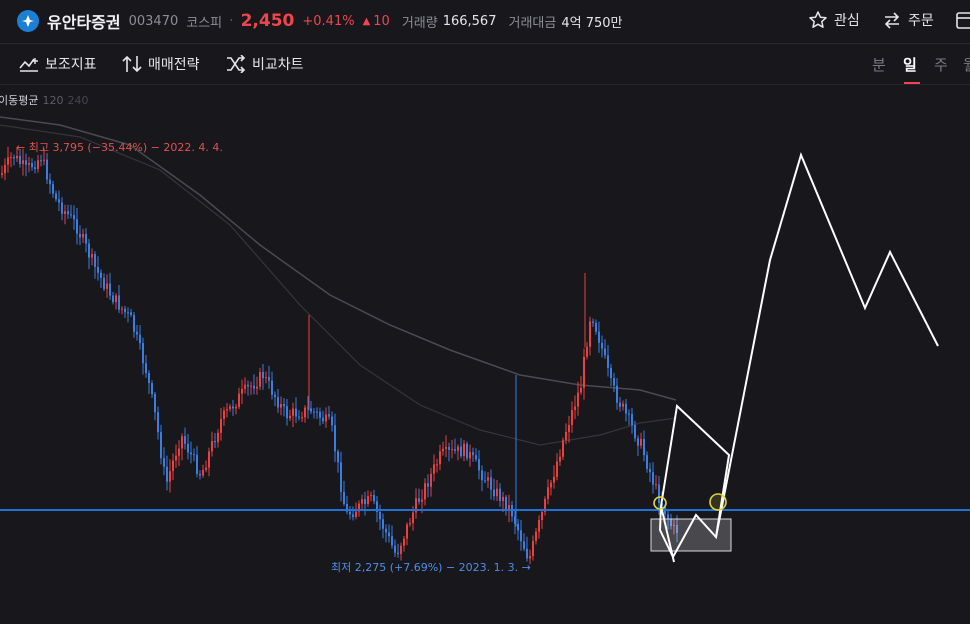  I want to click on marker-circle-right, so click(718, 502).